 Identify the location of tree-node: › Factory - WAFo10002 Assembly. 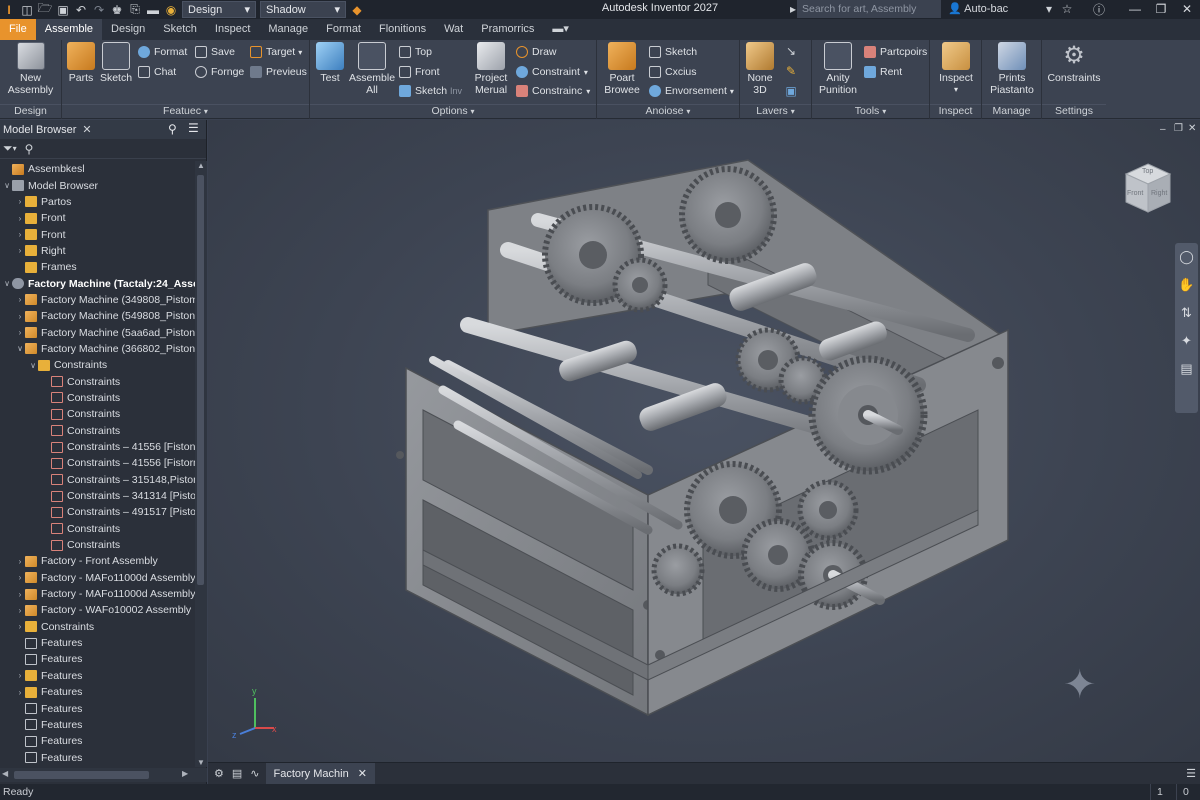
(97, 610).